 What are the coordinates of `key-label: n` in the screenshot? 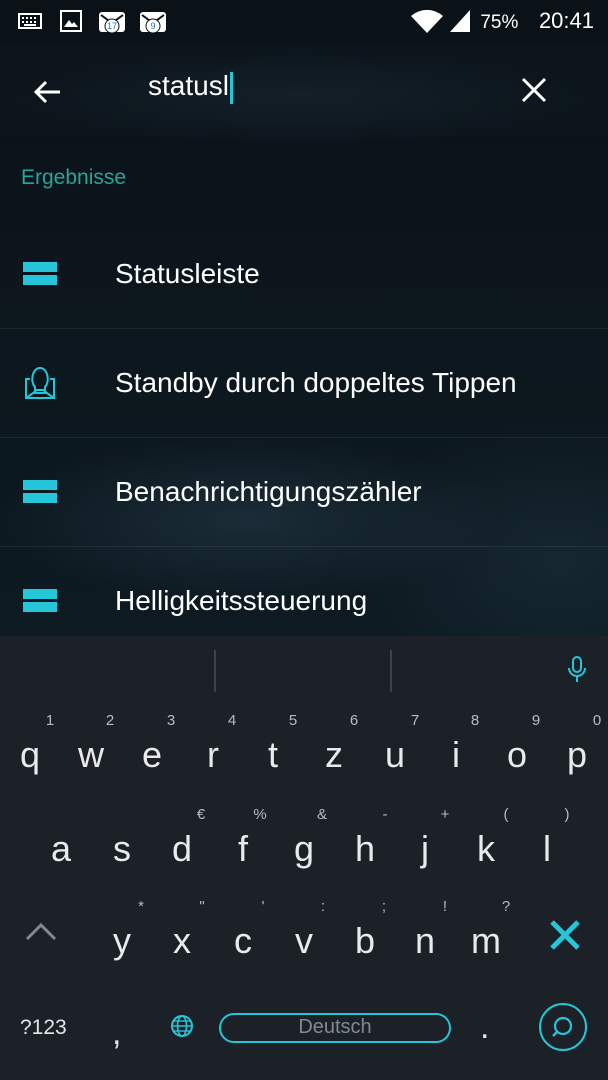 It's located at (425, 940).